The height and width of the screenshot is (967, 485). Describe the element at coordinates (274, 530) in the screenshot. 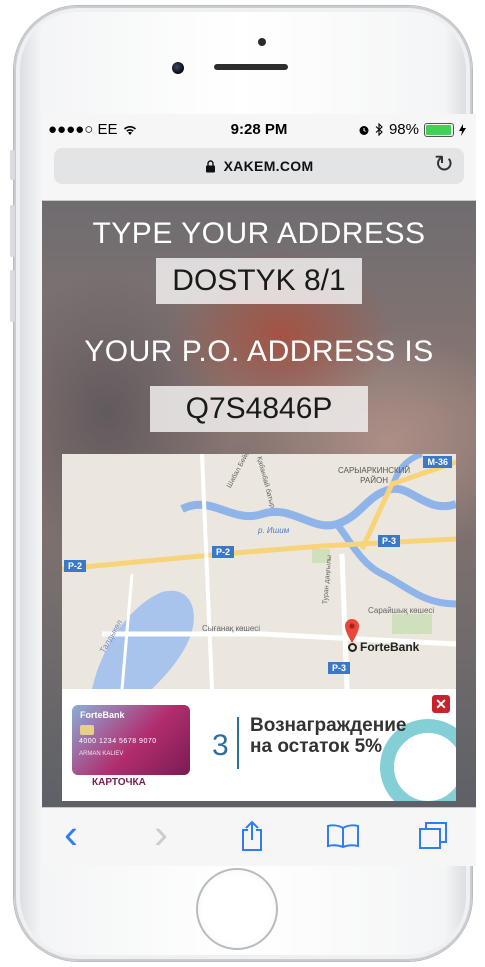

I see `river-label: р. Ишим` at that location.